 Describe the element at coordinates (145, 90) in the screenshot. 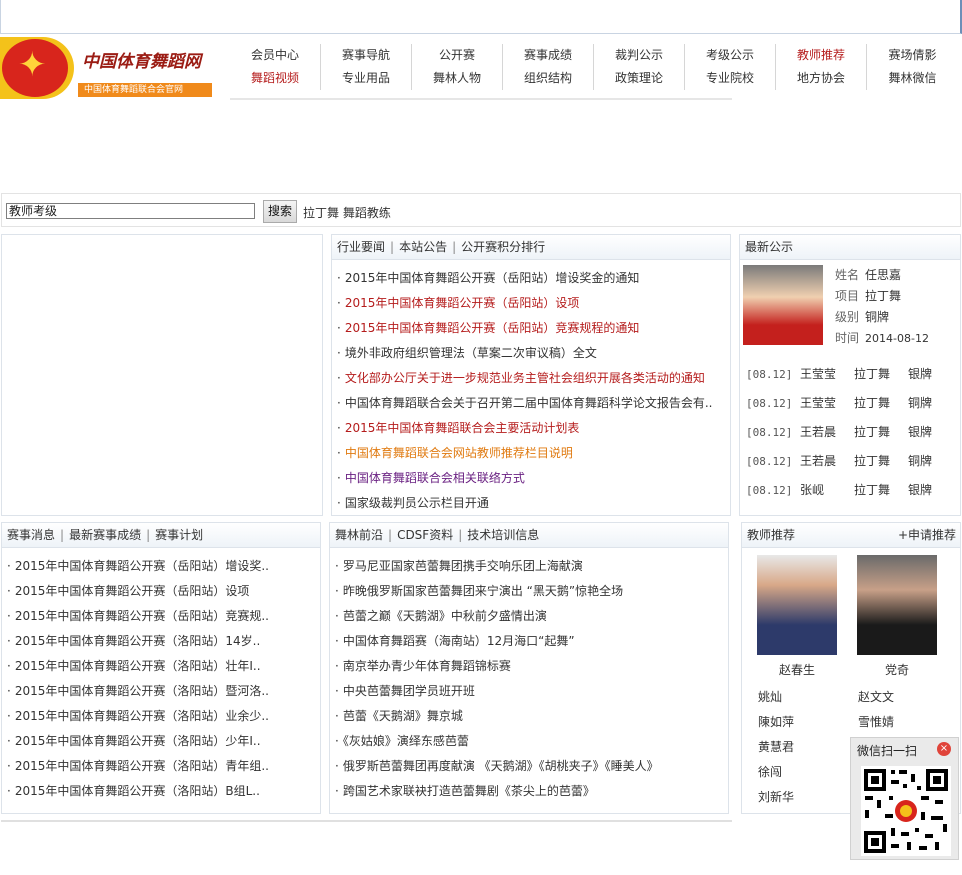

I see `site-subtitle: 中国体育舞蹈联合会官网` at that location.